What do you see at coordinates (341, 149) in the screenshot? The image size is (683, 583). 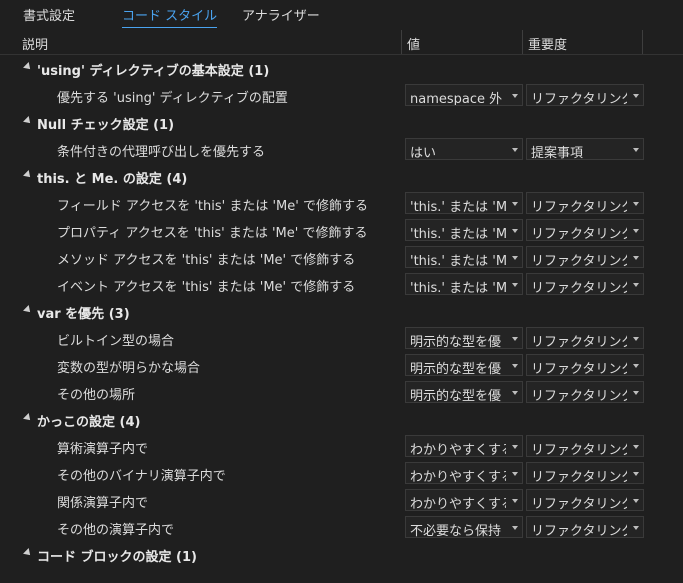 I see `setting-row: 条件付きの代理呼び出しを優先する はい 提案事項` at bounding box center [341, 149].